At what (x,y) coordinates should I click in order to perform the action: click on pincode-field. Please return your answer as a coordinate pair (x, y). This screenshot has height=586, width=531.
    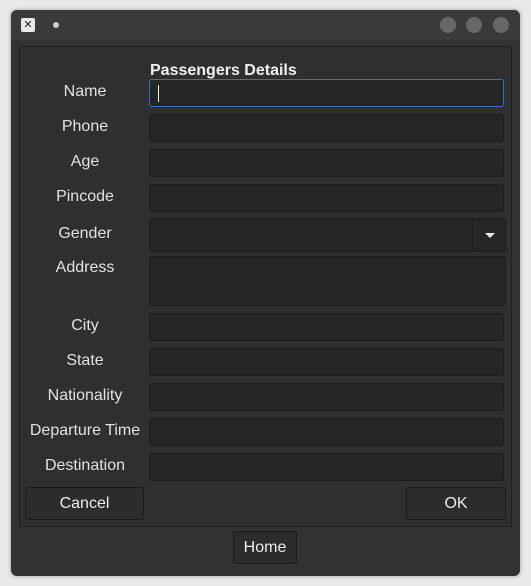
    Looking at the image, I should click on (326, 198).